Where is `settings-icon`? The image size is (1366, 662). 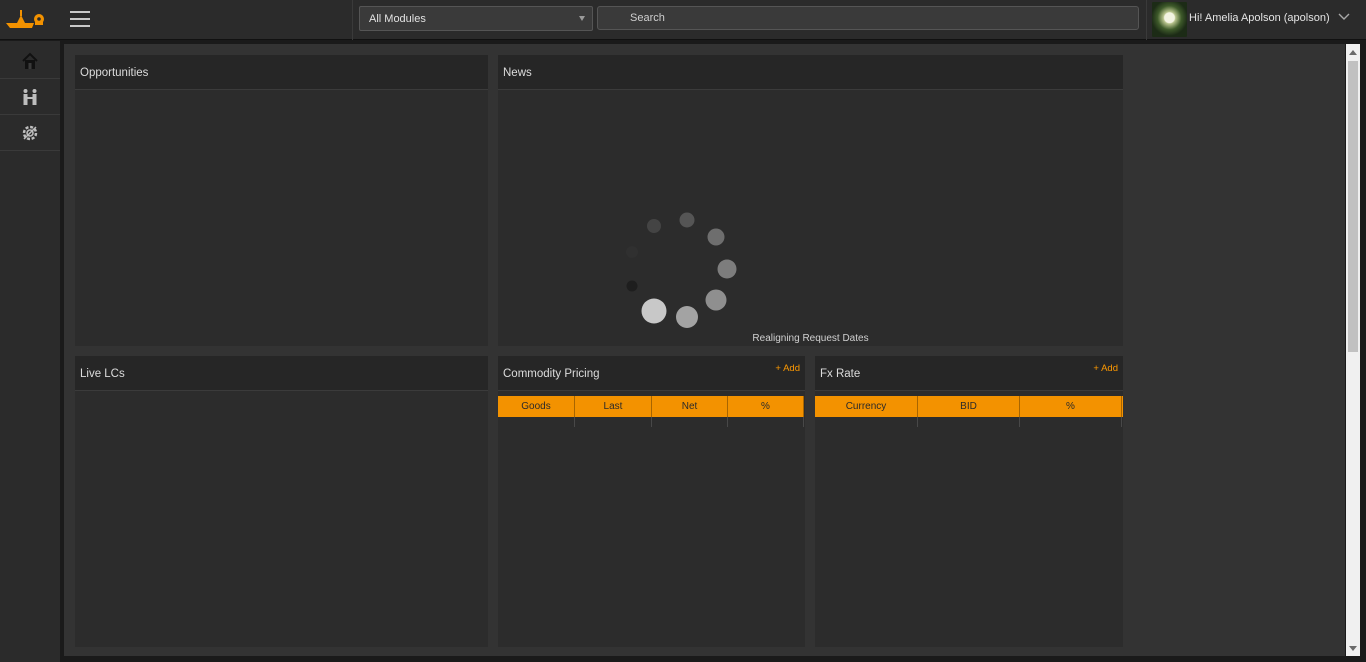
settings-icon is located at coordinates (30, 132).